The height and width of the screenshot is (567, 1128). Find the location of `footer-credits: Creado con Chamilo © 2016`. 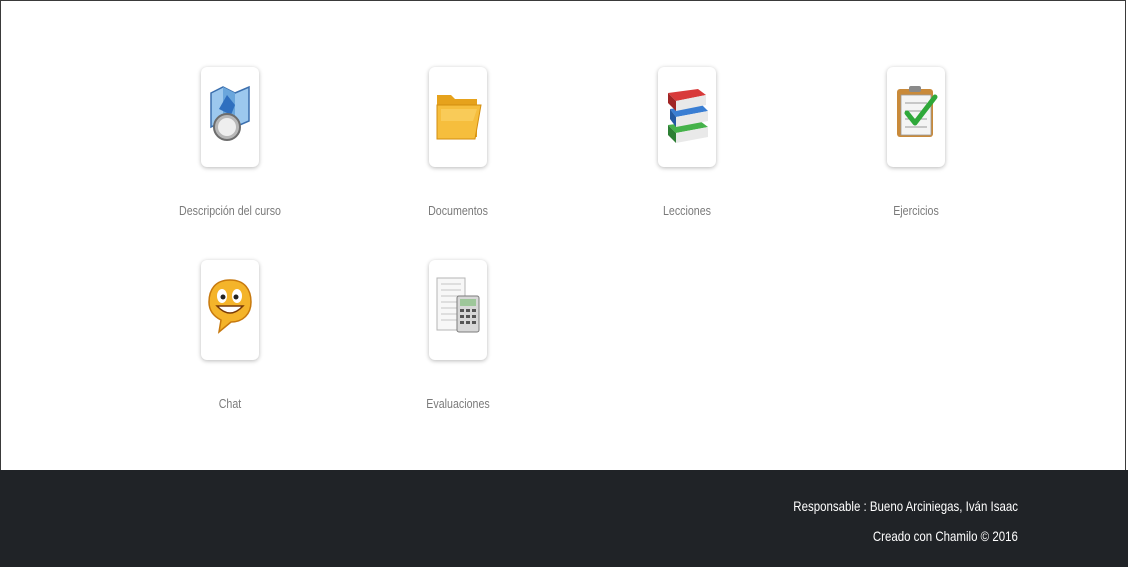

footer-credits: Creado con Chamilo © 2016 is located at coordinates (945, 536).